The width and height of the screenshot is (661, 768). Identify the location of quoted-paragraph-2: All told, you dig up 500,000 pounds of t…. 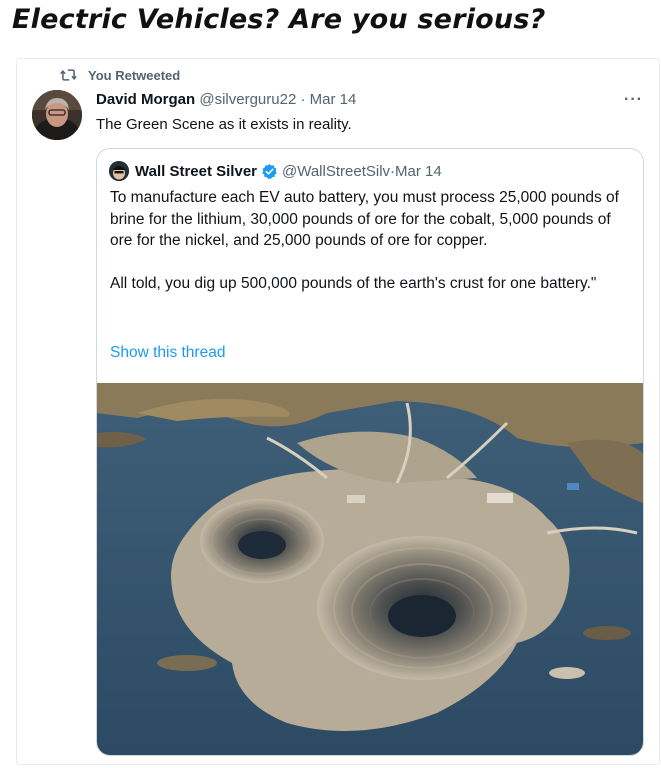
(353, 283).